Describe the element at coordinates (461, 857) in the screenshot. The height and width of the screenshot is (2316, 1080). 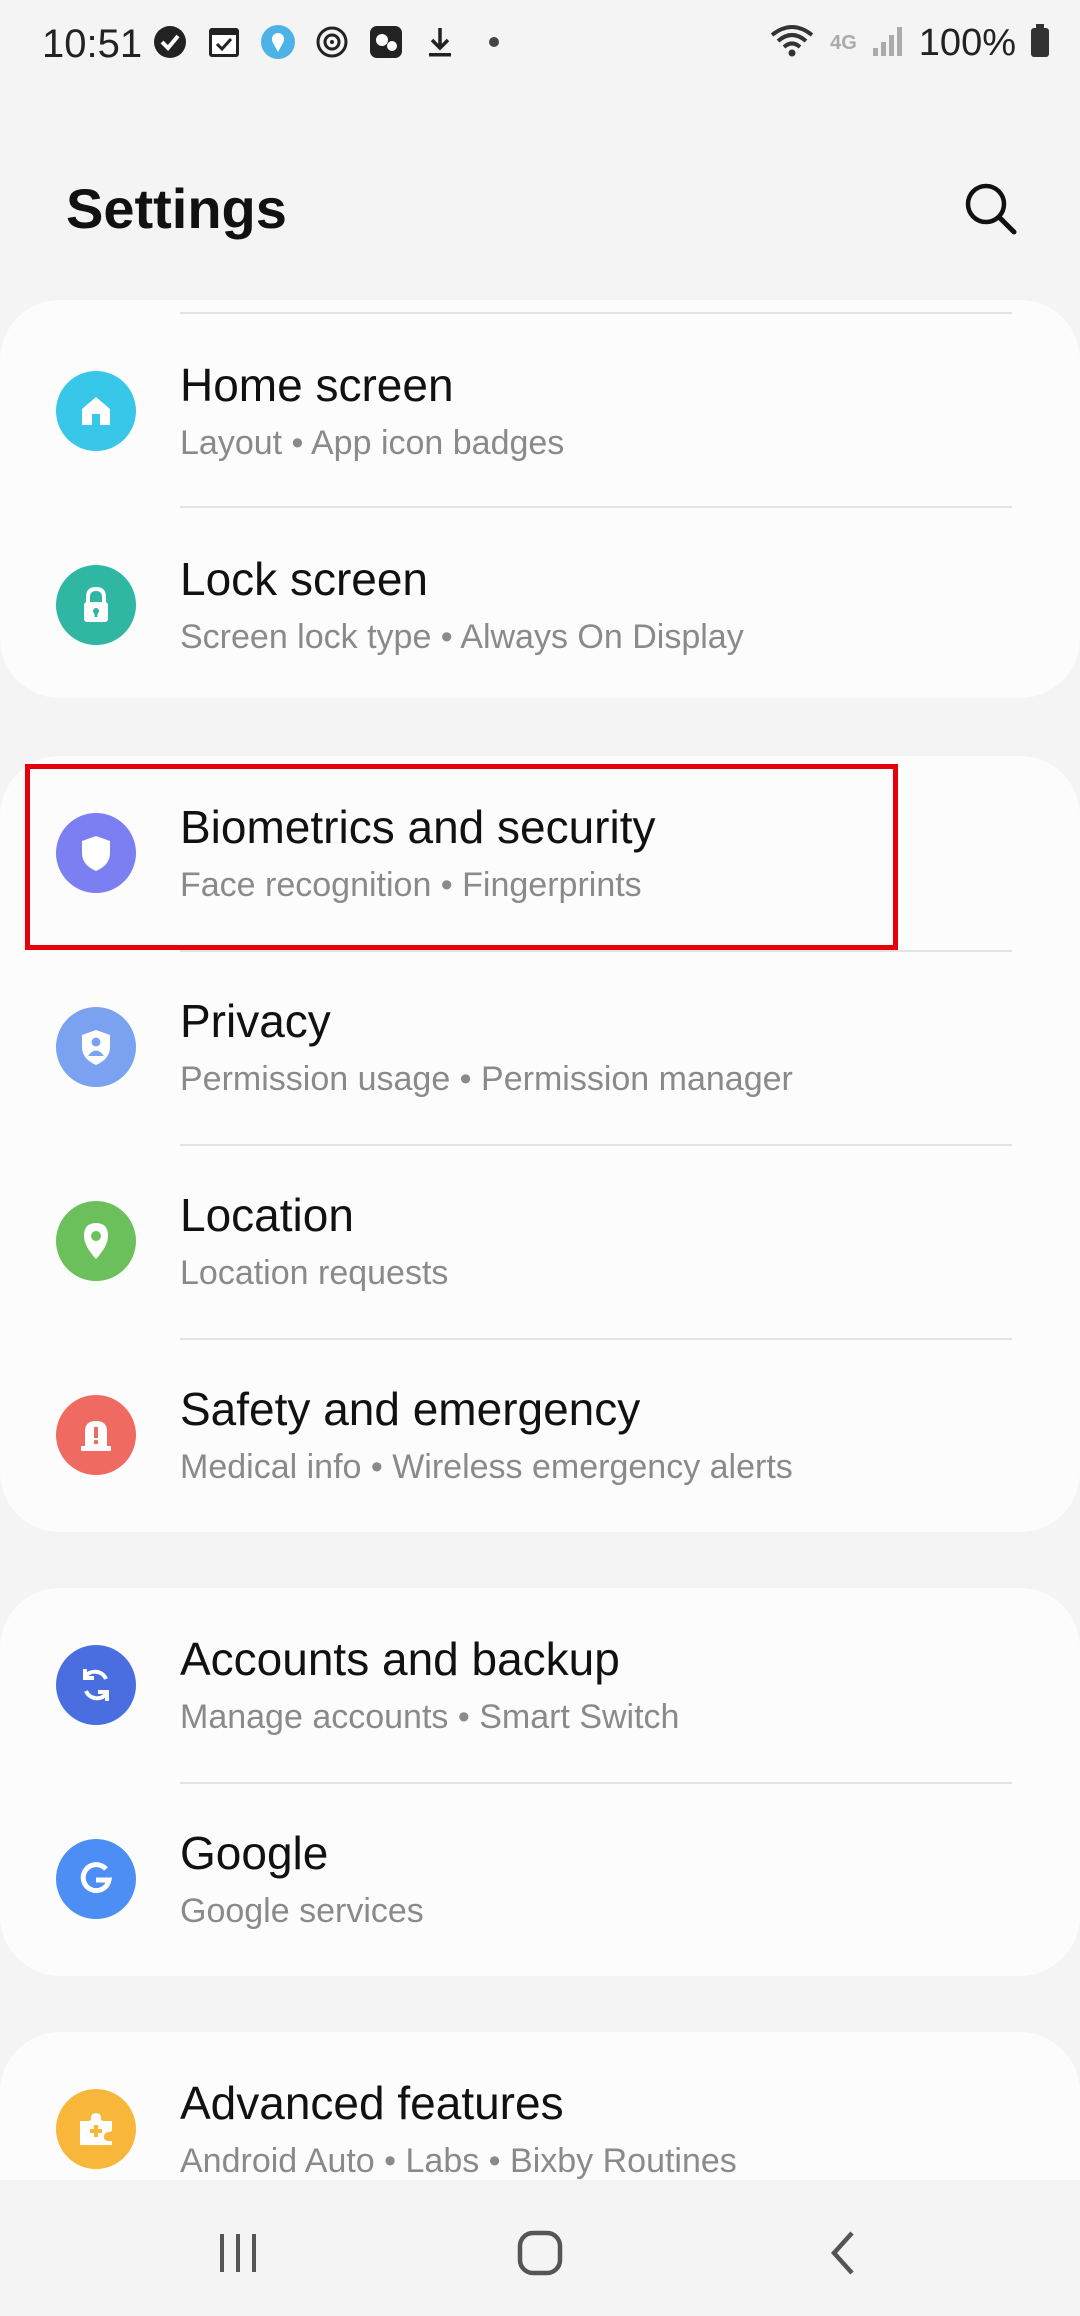
I see `highlight-box` at that location.